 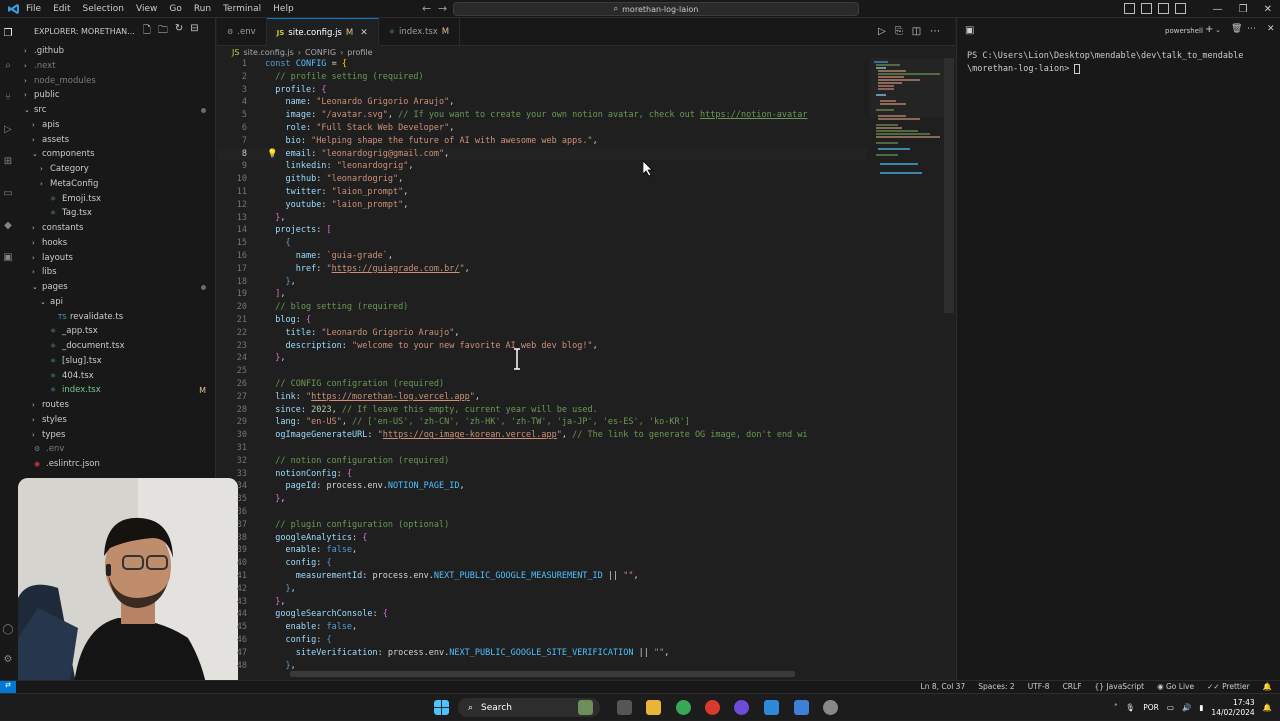 I want to click on tab-env: ⚙ .env, so click(x=242, y=32).